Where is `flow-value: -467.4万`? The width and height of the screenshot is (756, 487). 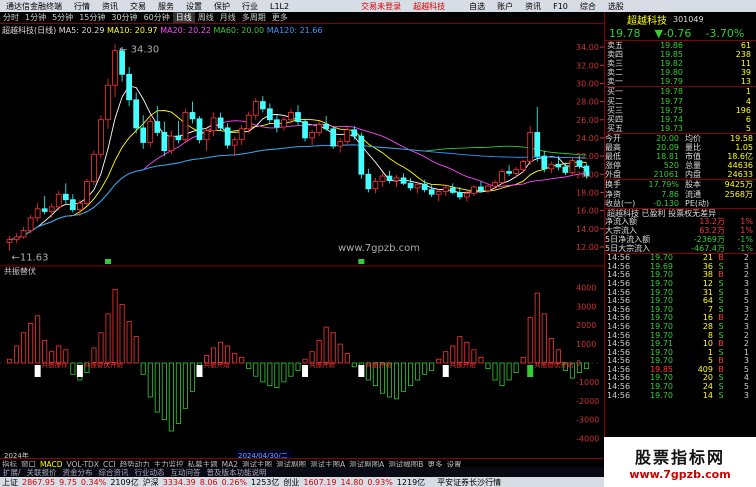
flow-value: -467.4万 is located at coordinates (708, 249).